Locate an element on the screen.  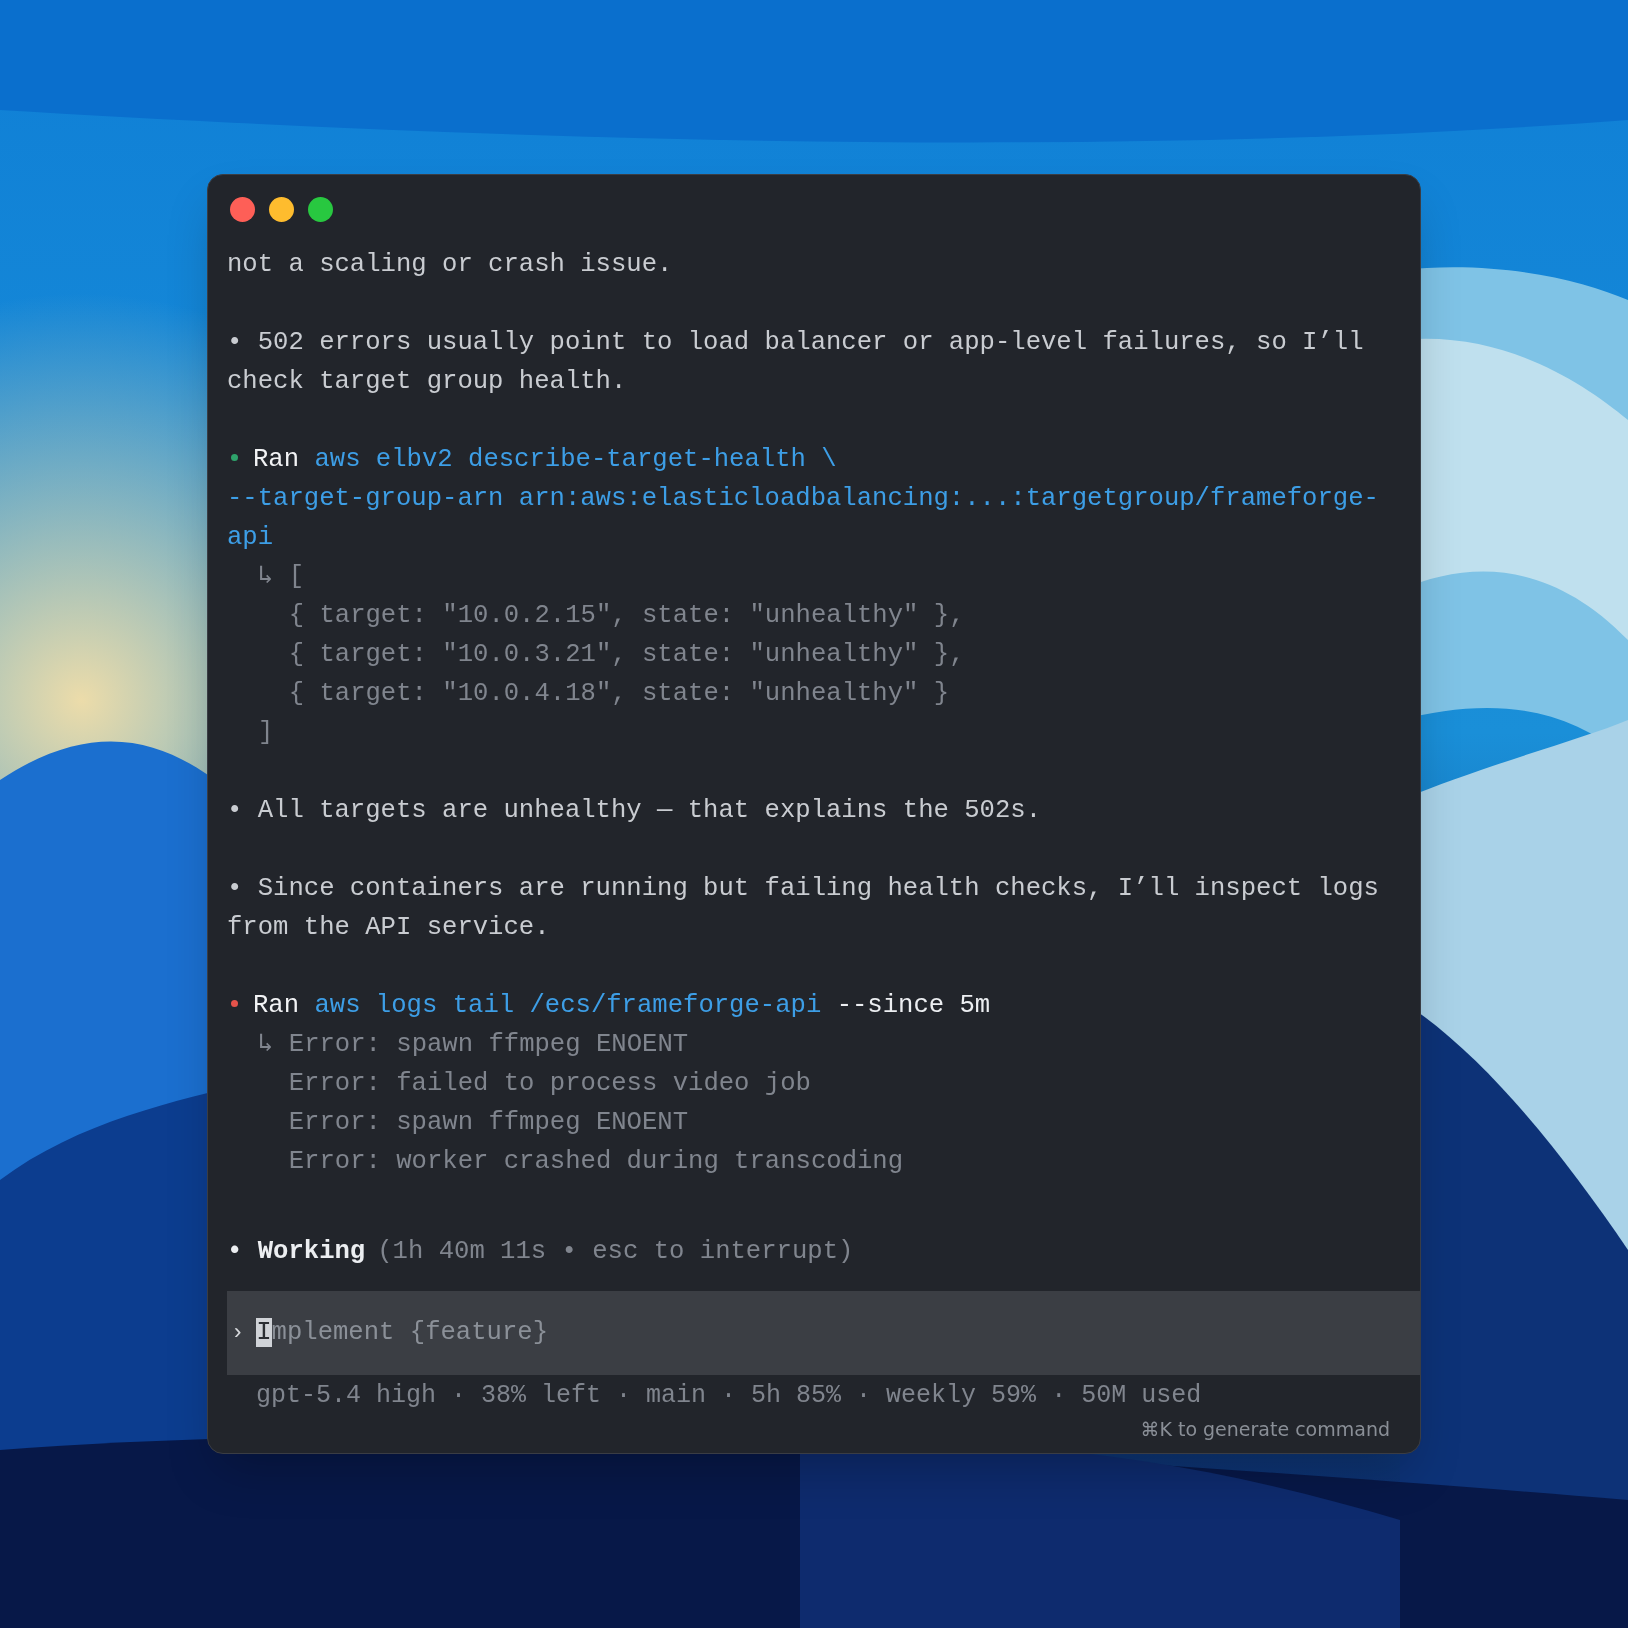
prompt-chevron: › is located at coordinates (238, 1333).